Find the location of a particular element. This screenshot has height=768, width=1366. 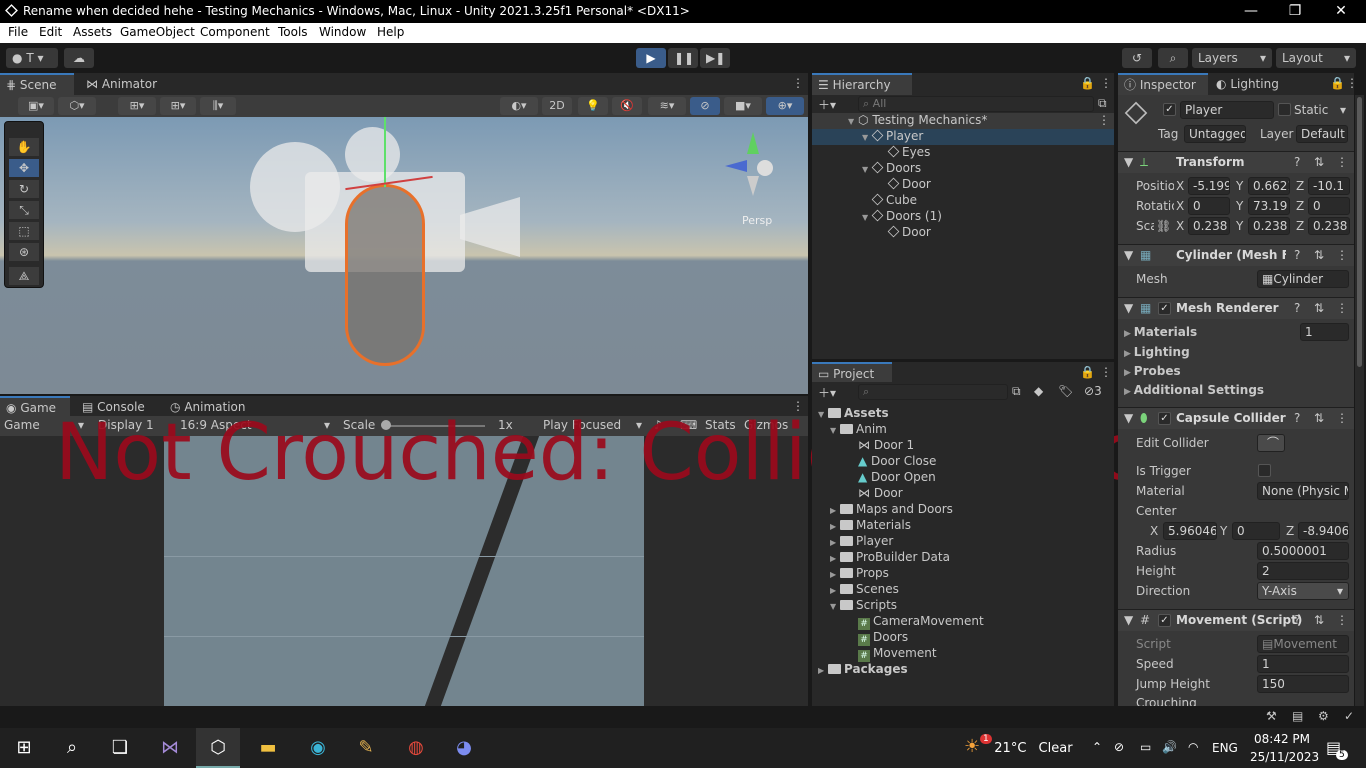

add-object-button: ＋▾ is located at coordinates (827, 104).